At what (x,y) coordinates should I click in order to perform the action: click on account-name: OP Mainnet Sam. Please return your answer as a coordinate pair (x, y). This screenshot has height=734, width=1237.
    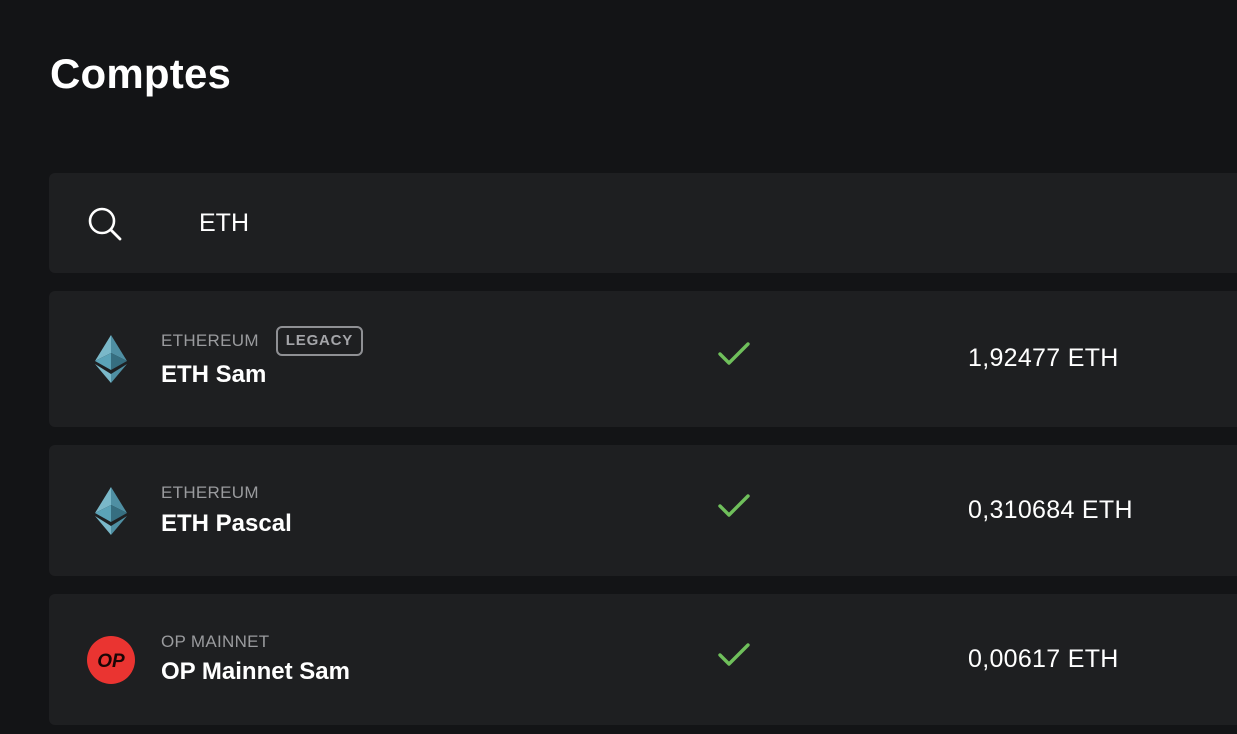
    Looking at the image, I should click on (255, 671).